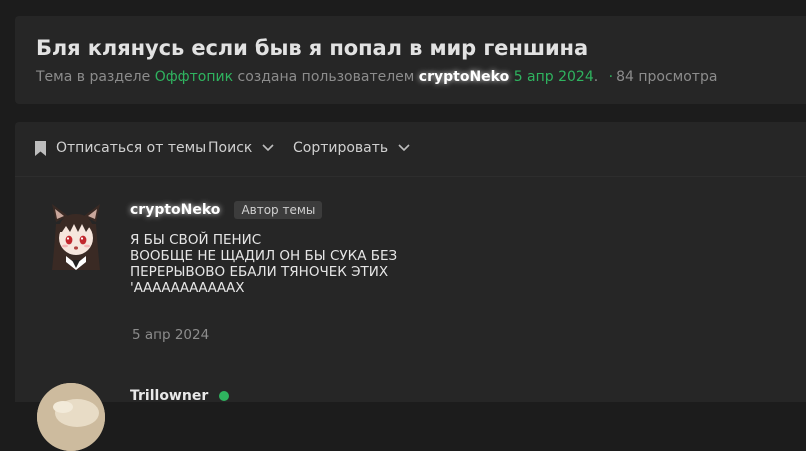  I want to click on avatar-image, so click(71, 417).